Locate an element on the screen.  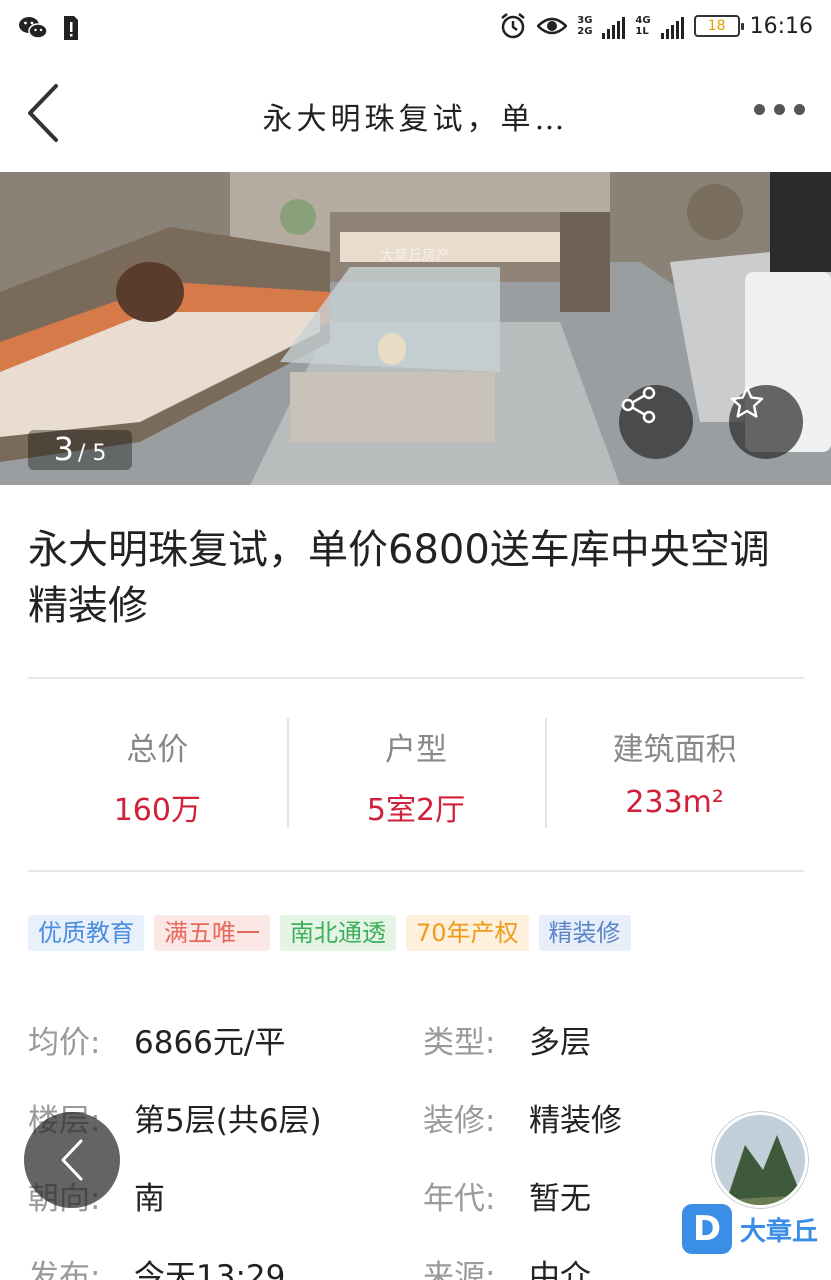
brand-logo: D is located at coordinates (707, 1229).